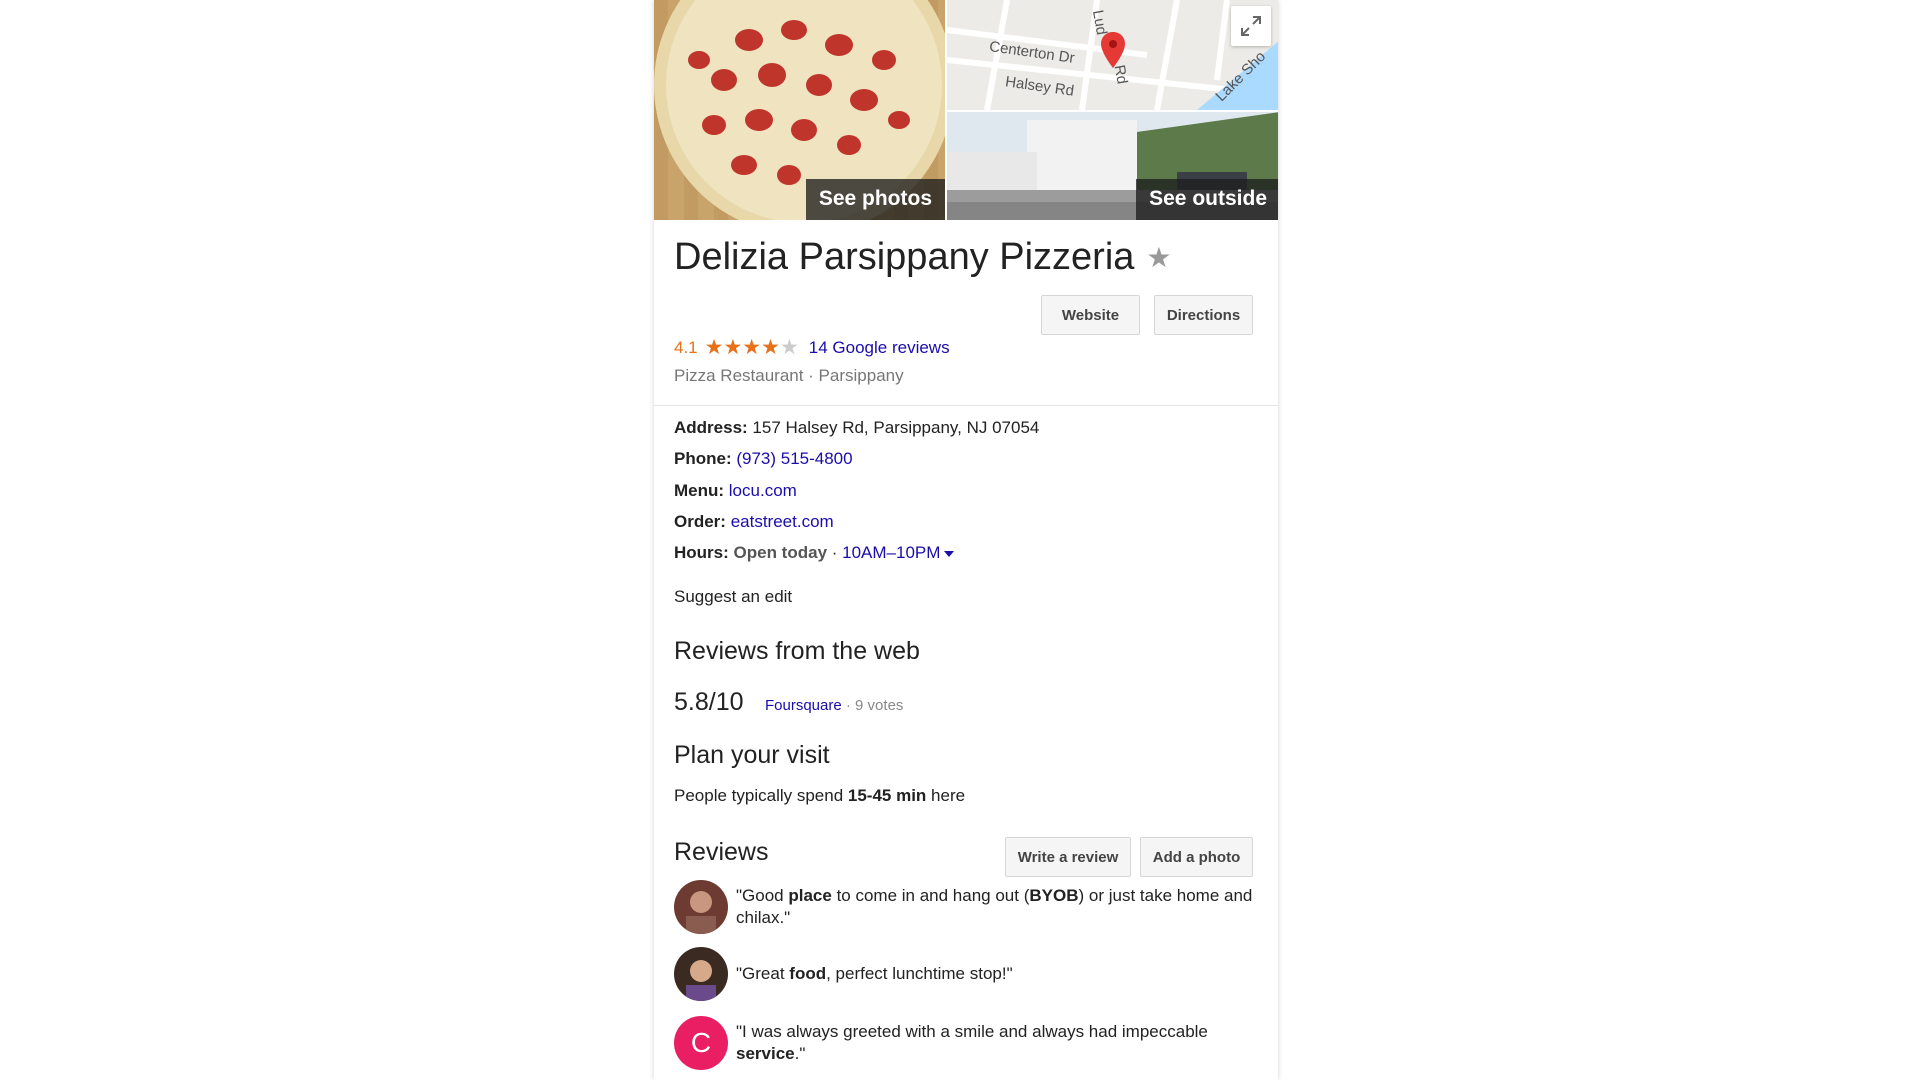 The height and width of the screenshot is (1080, 1920). What do you see at coordinates (1203, 315) in the screenshot?
I see `directions-button: Directions` at bounding box center [1203, 315].